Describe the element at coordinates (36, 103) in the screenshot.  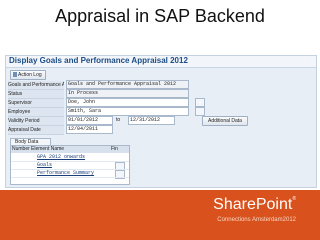
I see `label-supervisor: Supervisor` at that location.